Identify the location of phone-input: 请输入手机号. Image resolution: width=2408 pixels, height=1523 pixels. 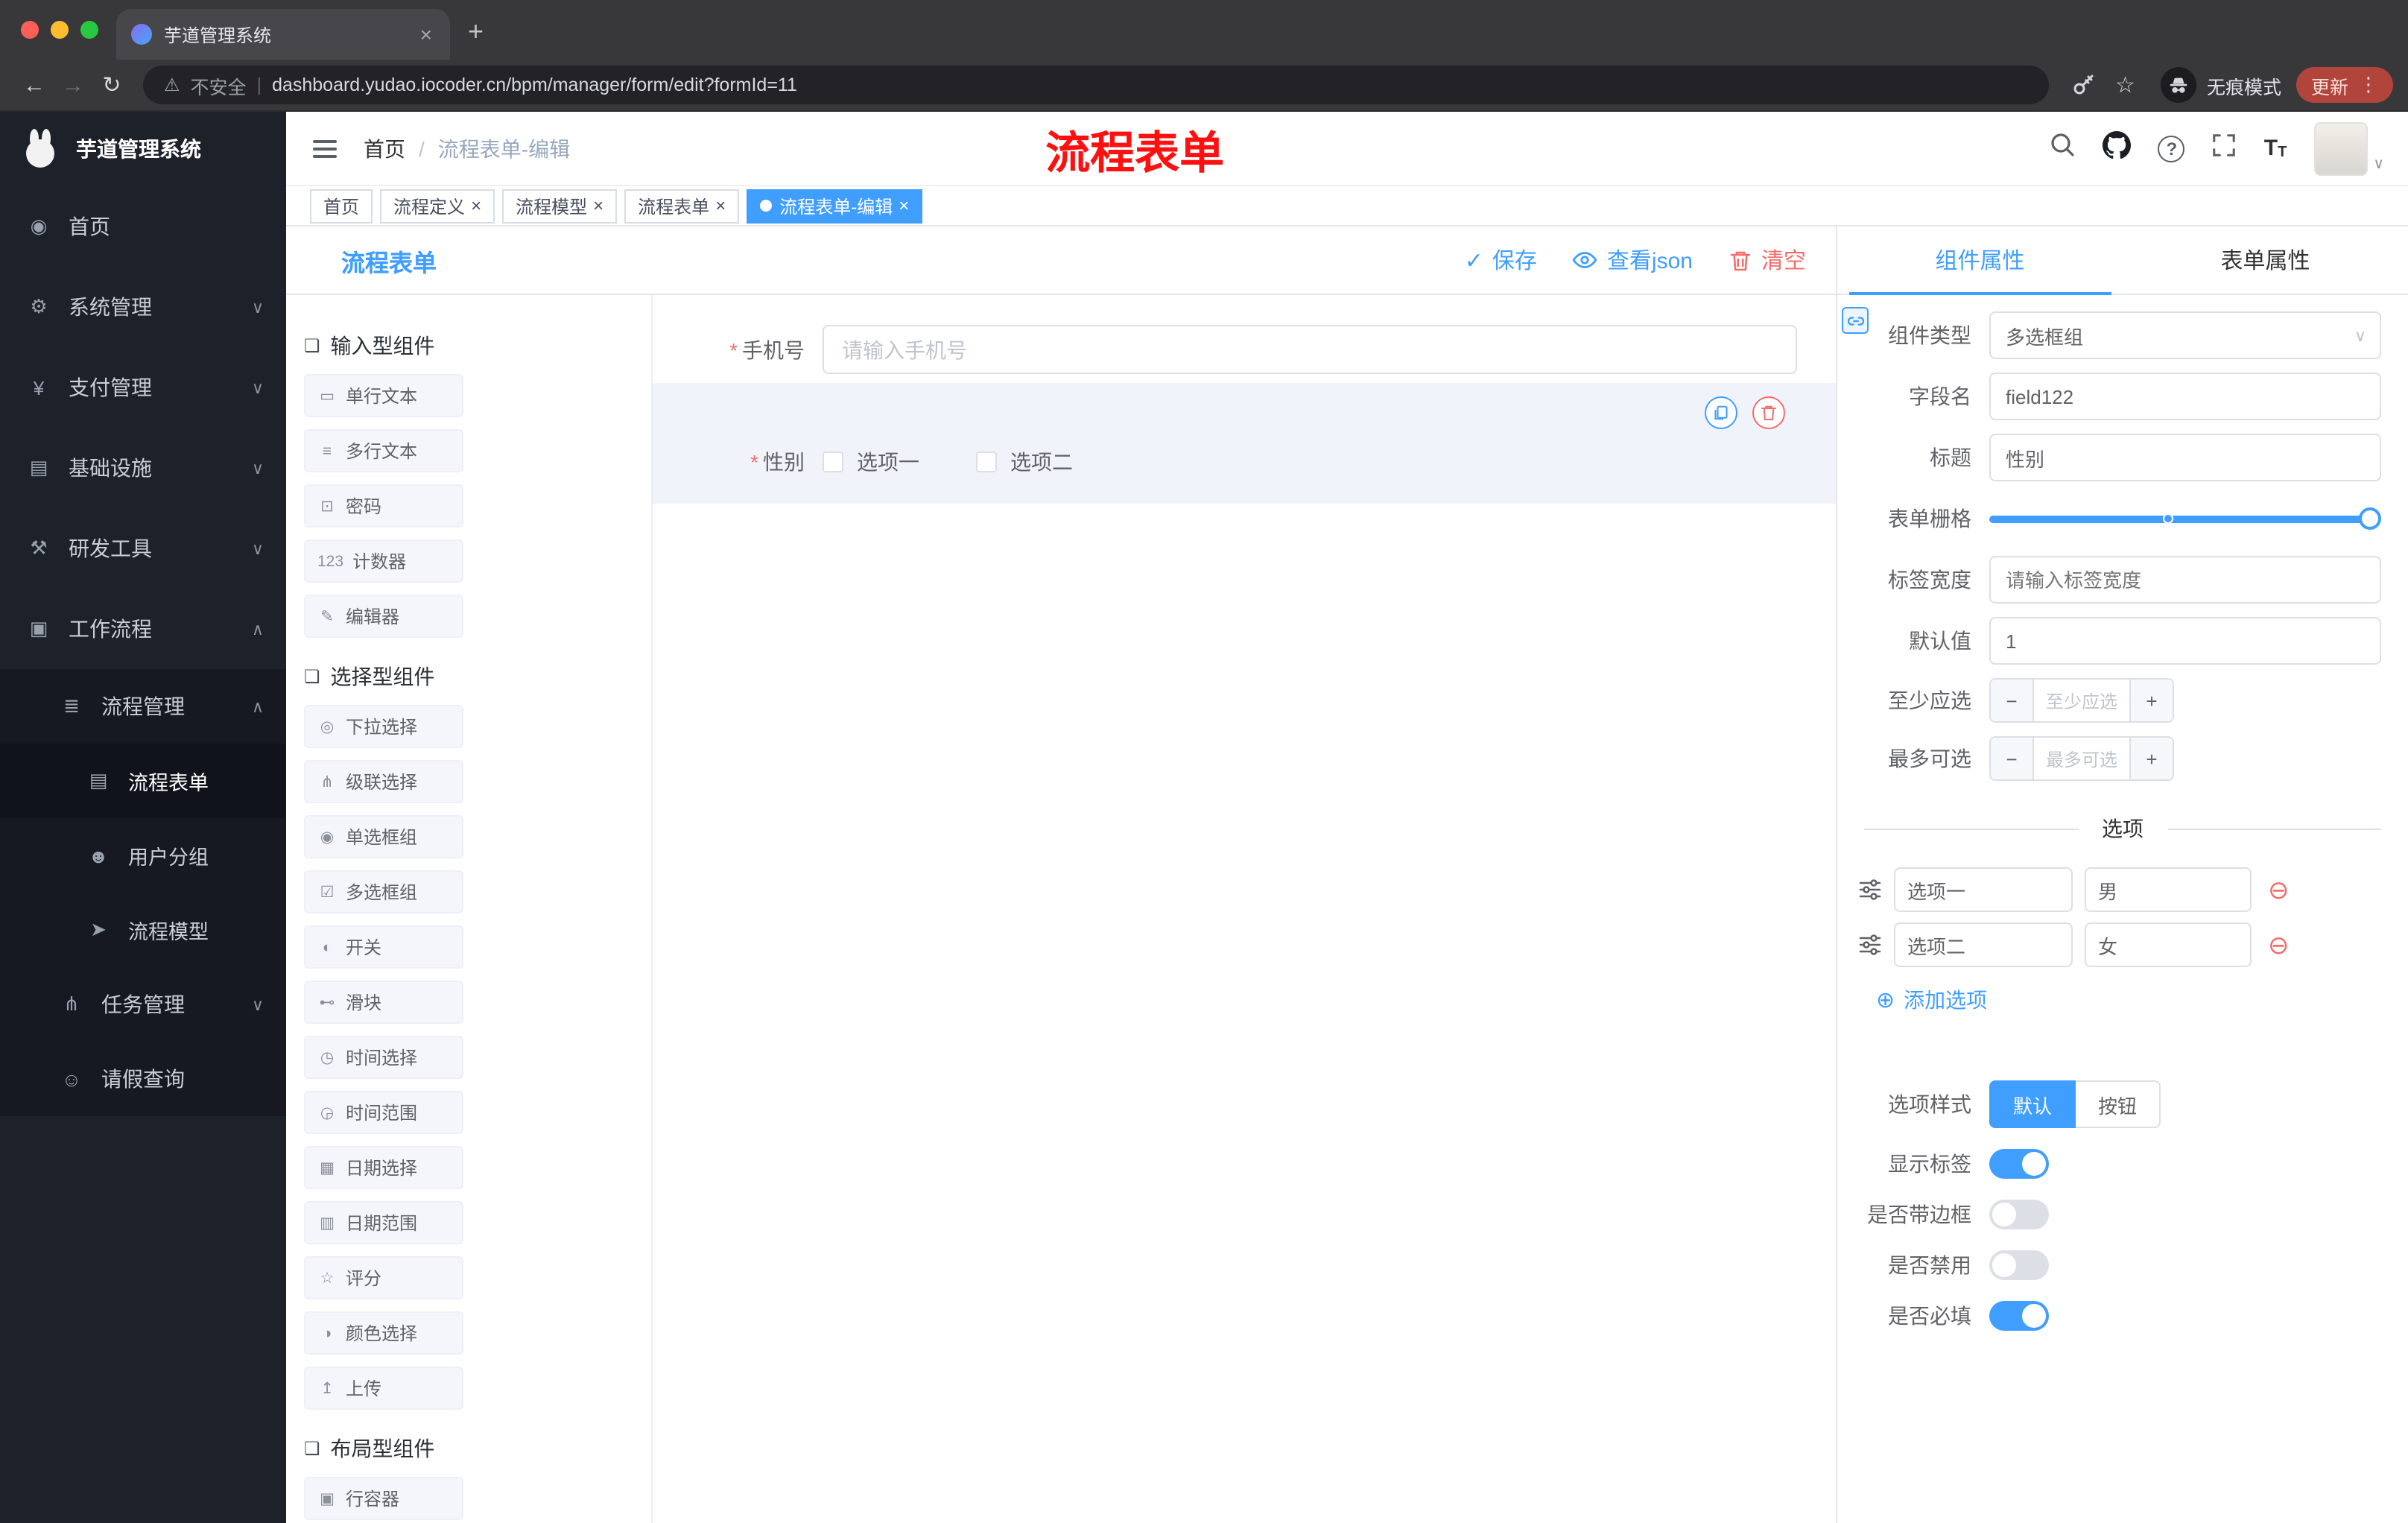
(1310, 350).